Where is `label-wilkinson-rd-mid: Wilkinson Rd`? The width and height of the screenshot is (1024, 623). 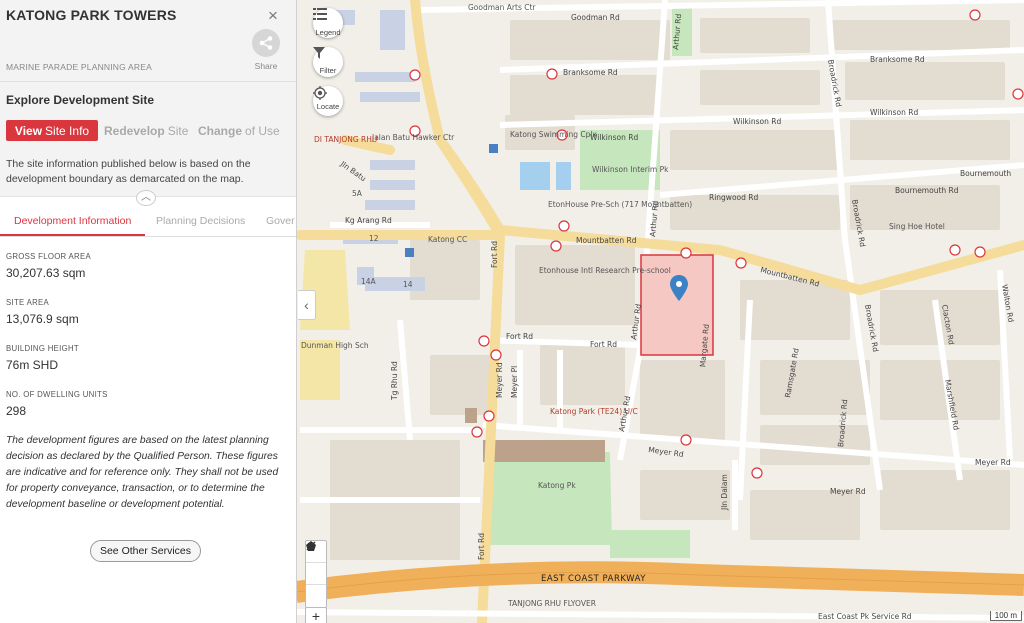 label-wilkinson-rd-mid: Wilkinson Rd is located at coordinates (757, 121).